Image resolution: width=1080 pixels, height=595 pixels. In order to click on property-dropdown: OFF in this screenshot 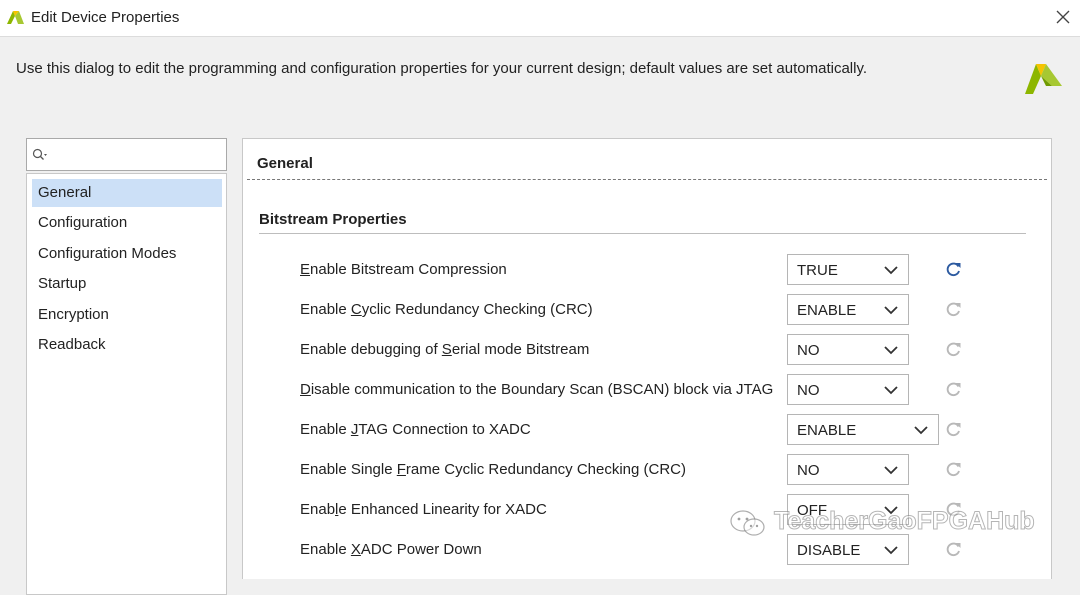, I will do `click(848, 509)`.